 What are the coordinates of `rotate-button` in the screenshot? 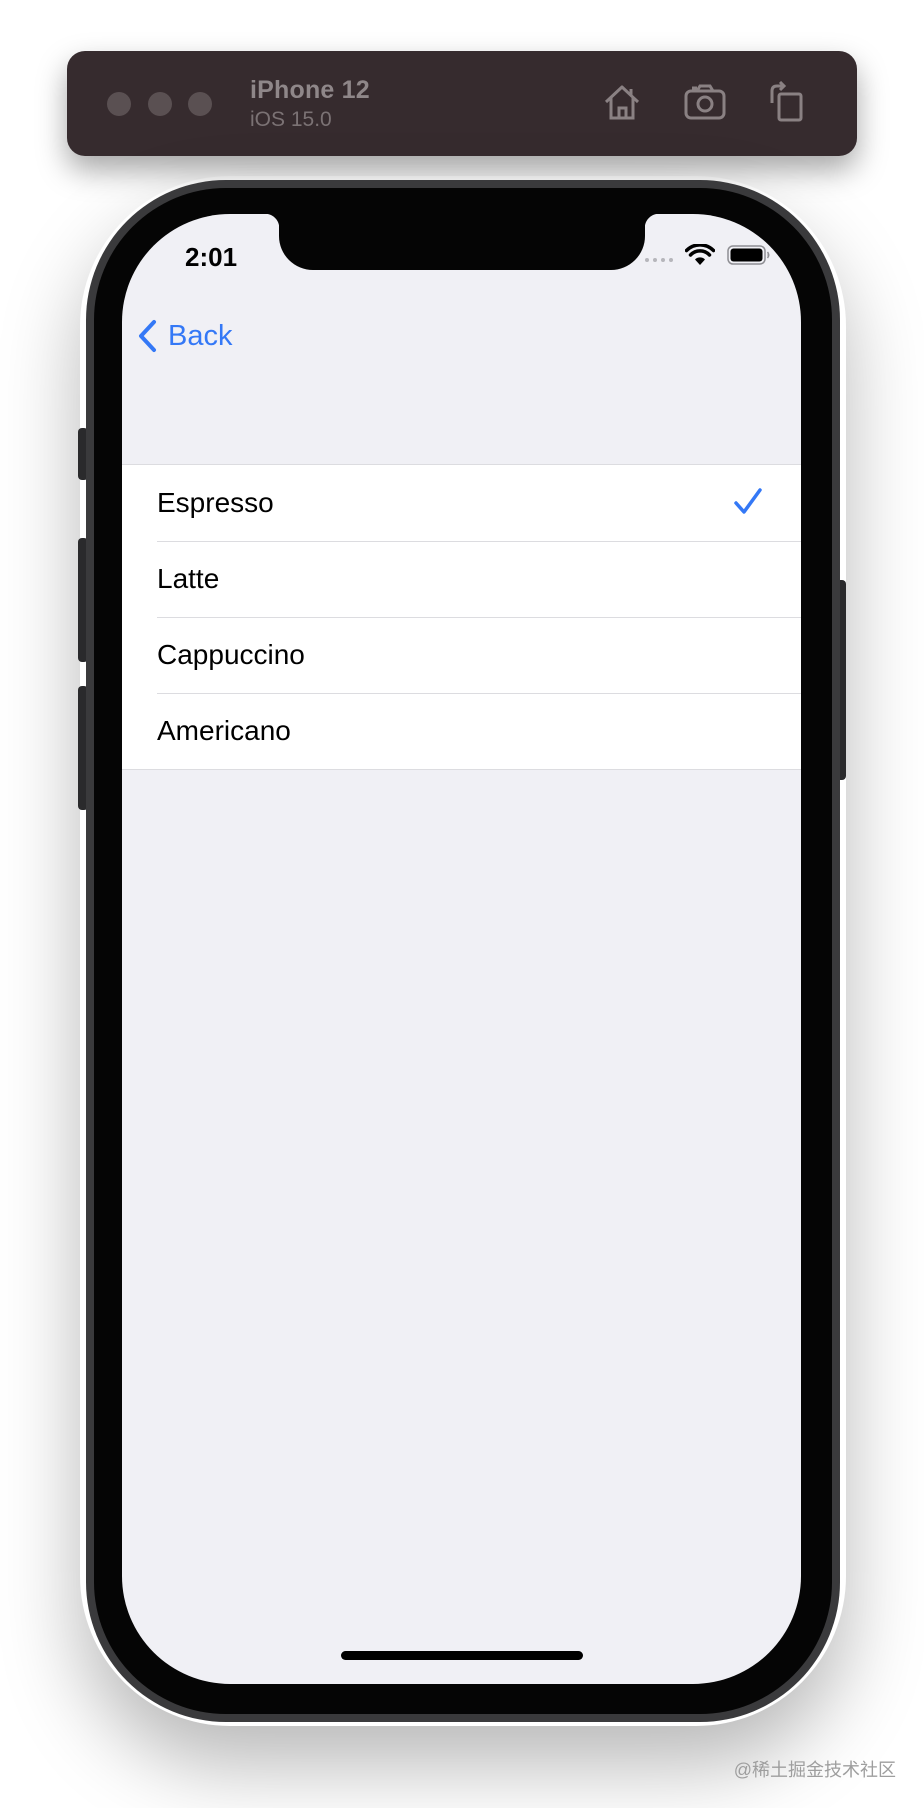 It's located at (786, 102).